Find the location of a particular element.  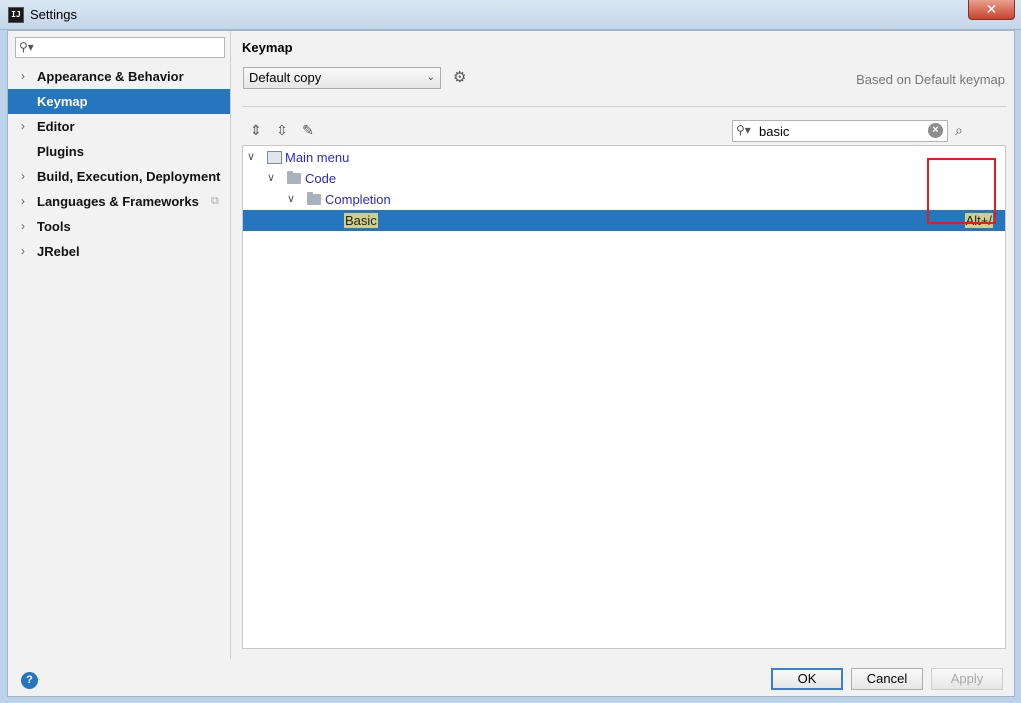

sidebar-item-tools: › Tools is located at coordinates (119, 226).